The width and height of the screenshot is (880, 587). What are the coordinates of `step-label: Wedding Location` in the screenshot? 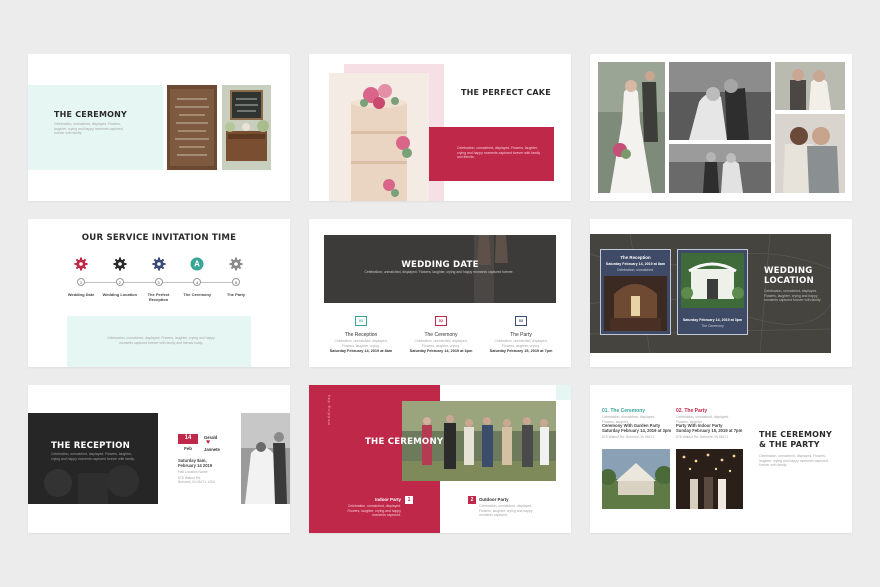 It's located at (120, 294).